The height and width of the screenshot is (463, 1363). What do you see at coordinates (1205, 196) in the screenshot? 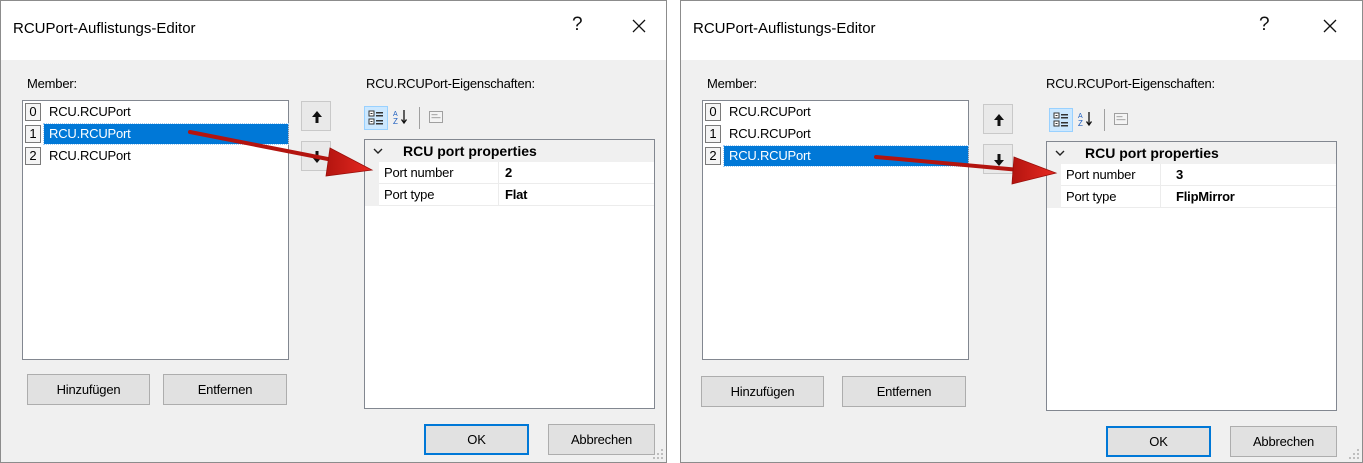
I see `property-value: FlipMirror` at bounding box center [1205, 196].